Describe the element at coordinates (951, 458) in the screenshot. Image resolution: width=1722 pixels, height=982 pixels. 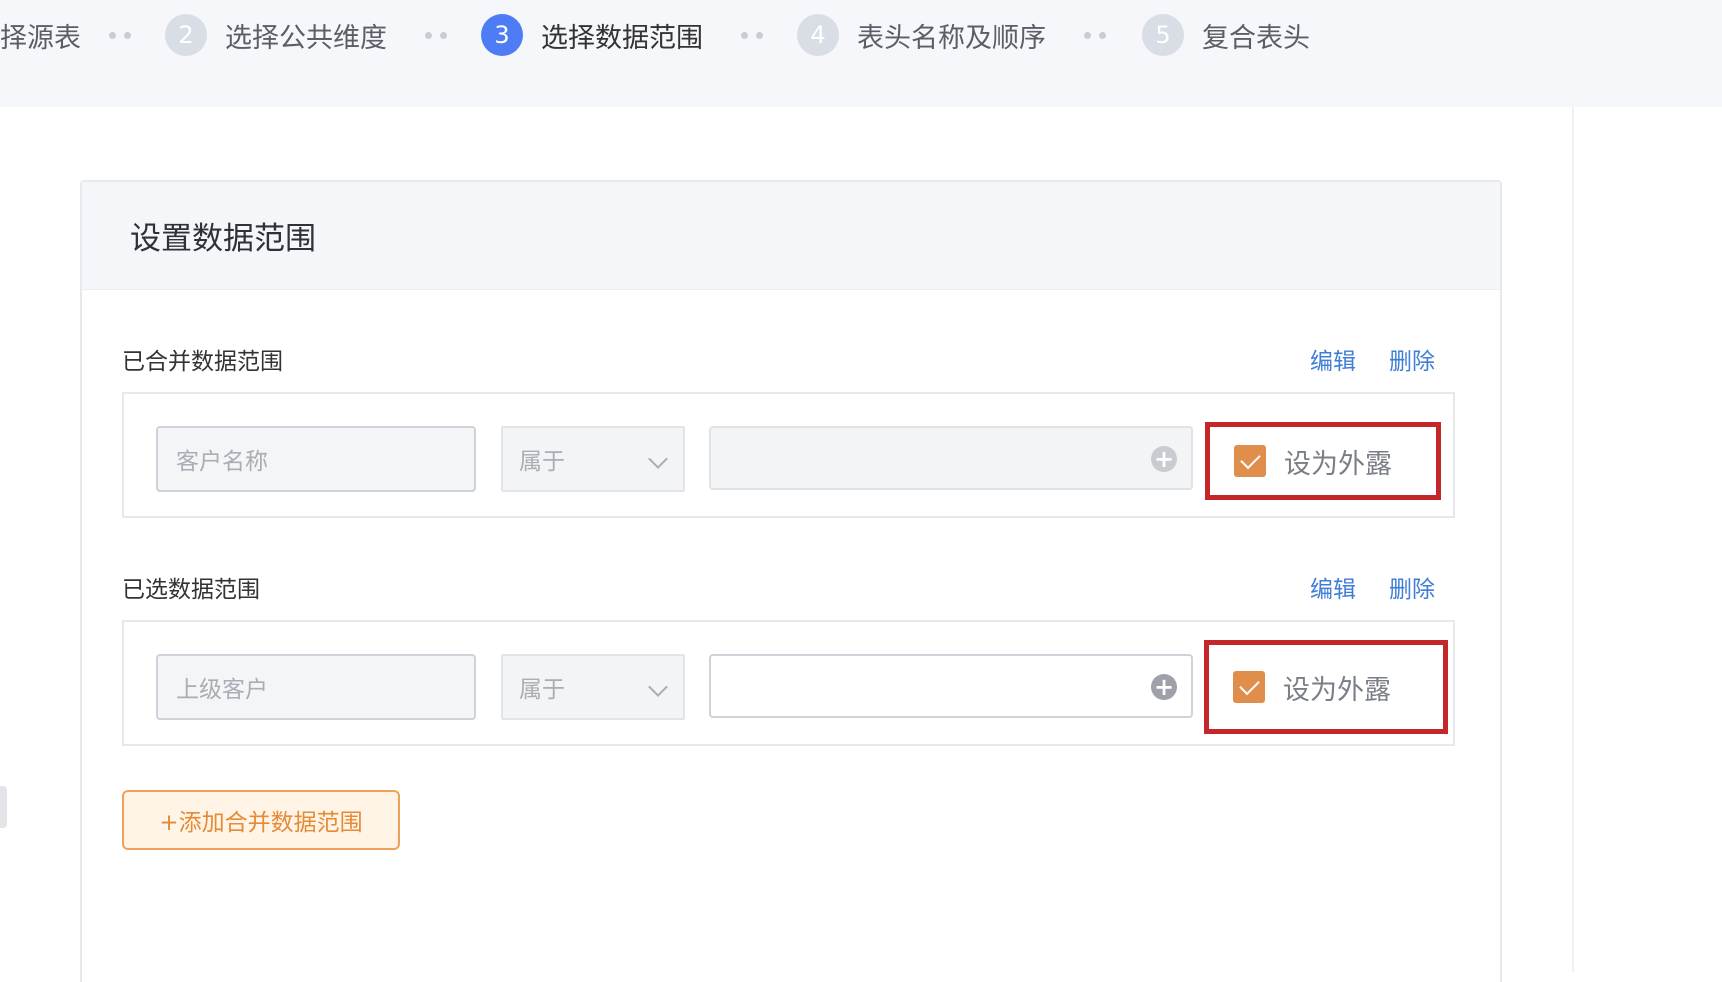
I see `merged-value-input: +` at that location.